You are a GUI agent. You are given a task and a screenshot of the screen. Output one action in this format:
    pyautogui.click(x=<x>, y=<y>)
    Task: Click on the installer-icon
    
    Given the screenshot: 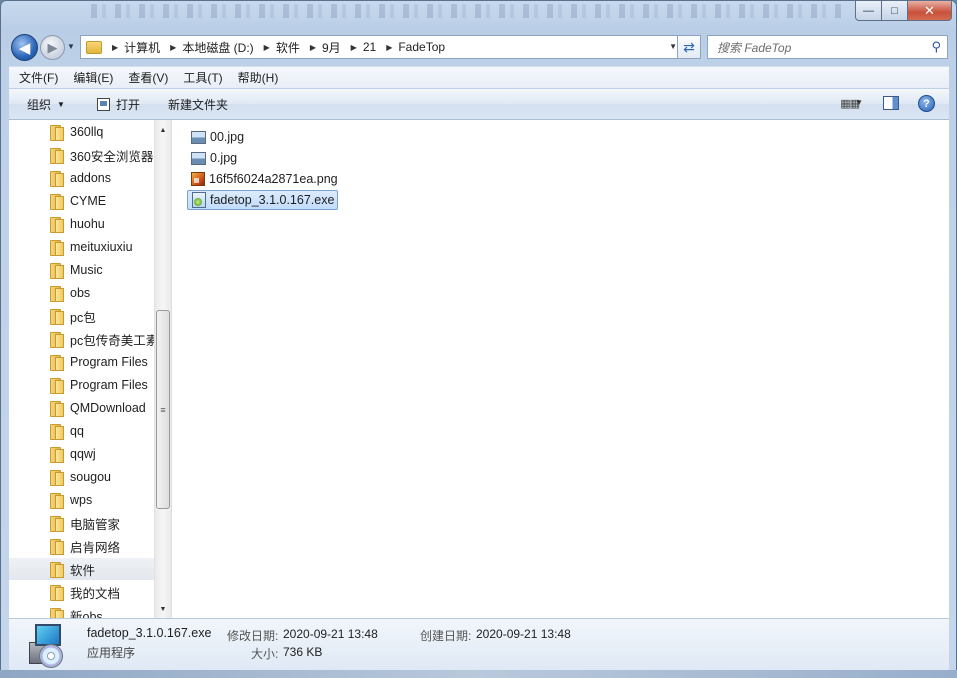 What is the action you would take?
    pyautogui.click(x=48, y=645)
    